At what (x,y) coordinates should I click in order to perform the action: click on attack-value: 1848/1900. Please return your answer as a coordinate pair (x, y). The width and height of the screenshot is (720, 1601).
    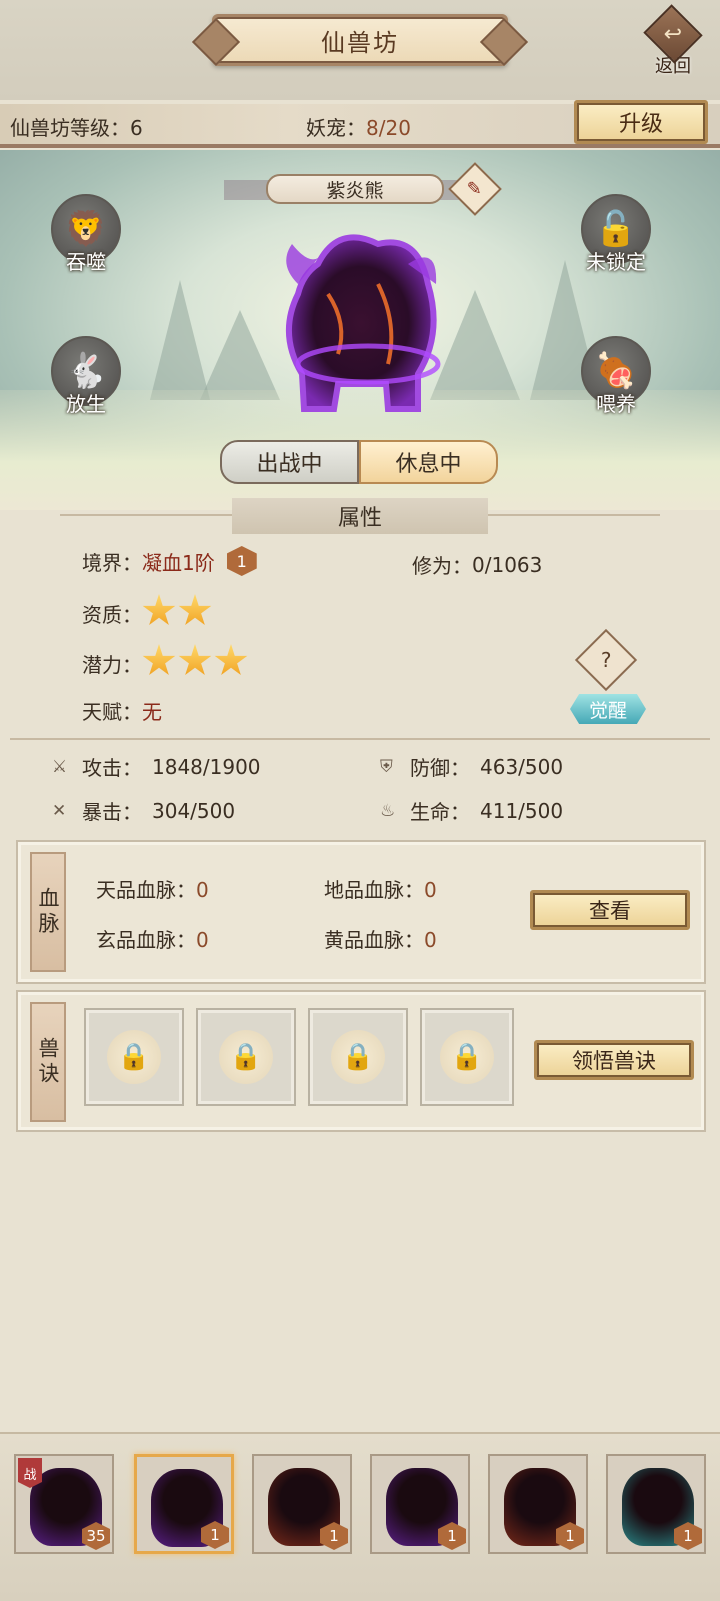
    Looking at the image, I should click on (206, 766).